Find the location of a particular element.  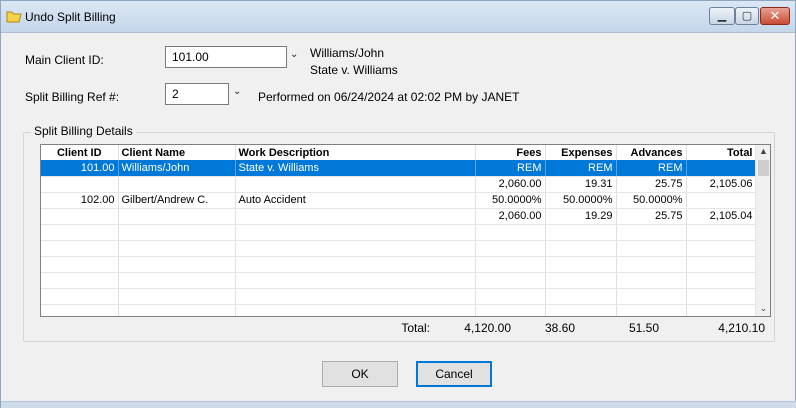

main-client-label: Main Client ID: is located at coordinates (64, 60).